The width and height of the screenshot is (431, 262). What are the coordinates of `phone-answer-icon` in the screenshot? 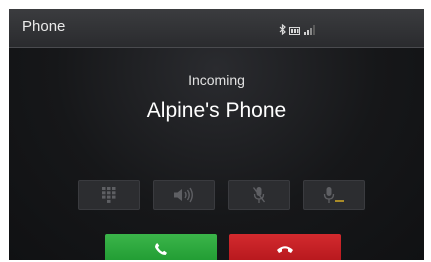 It's located at (161, 249).